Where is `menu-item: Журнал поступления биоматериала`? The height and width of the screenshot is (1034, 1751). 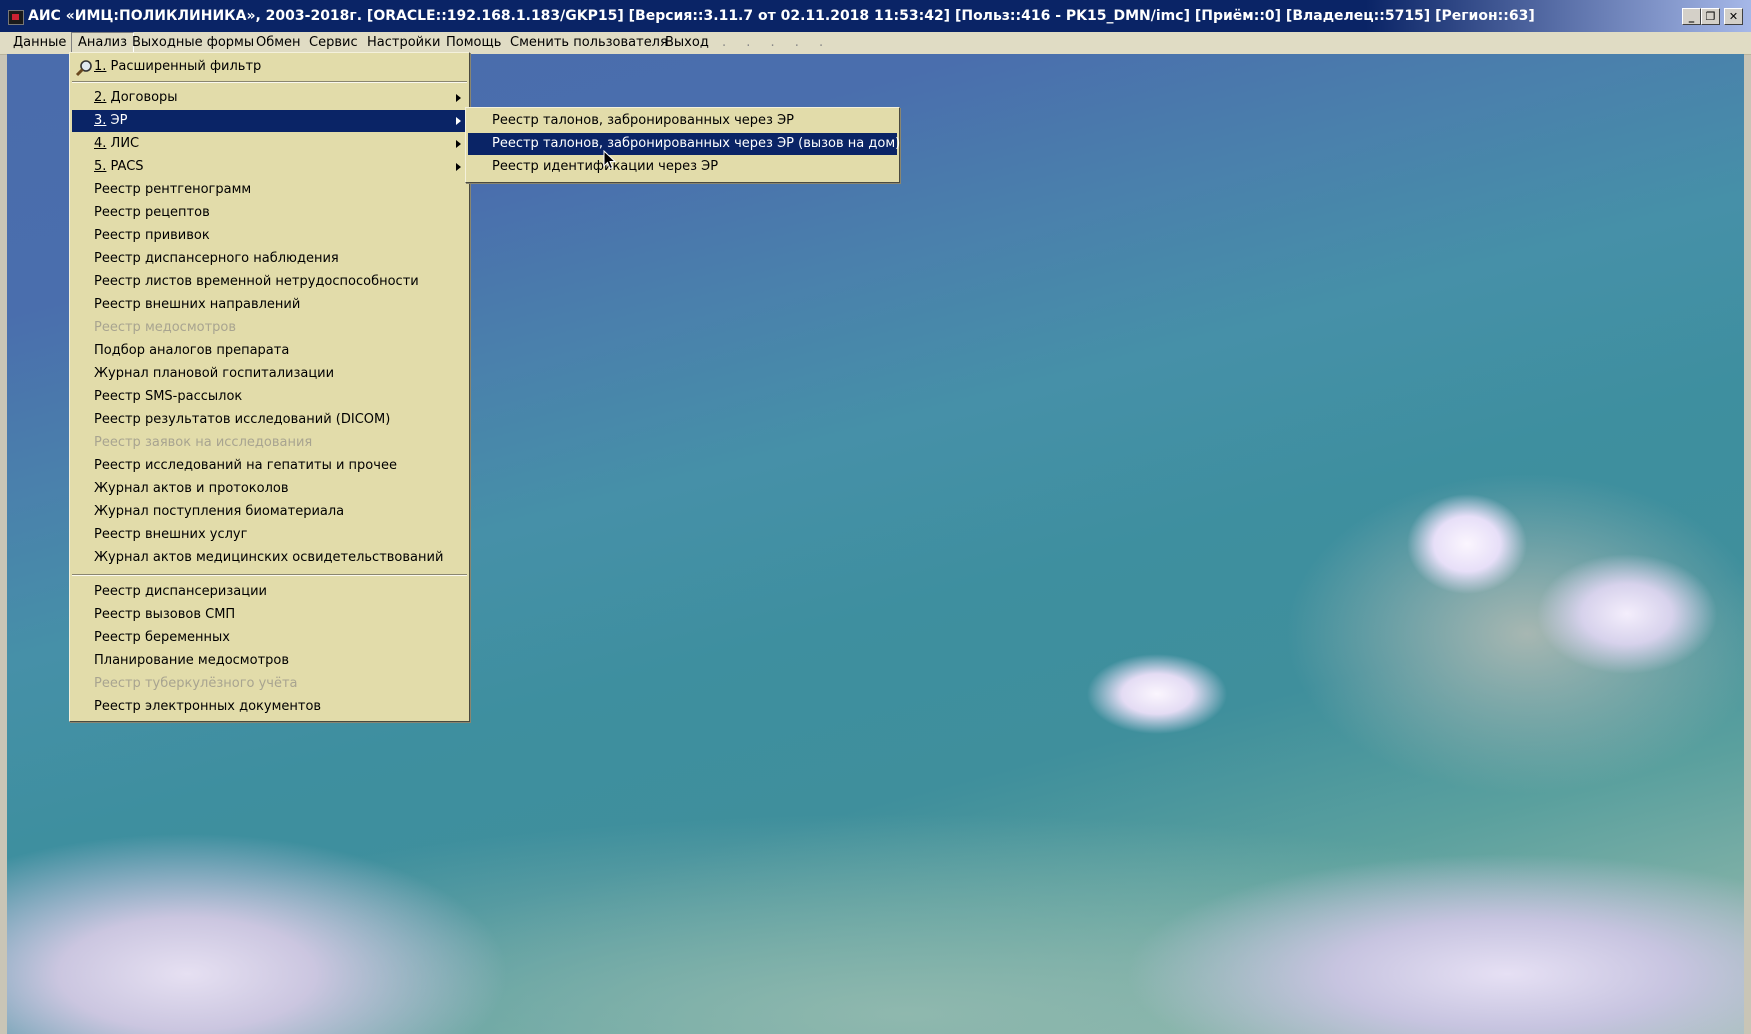 menu-item: Журнал поступления биоматериала is located at coordinates (269, 512).